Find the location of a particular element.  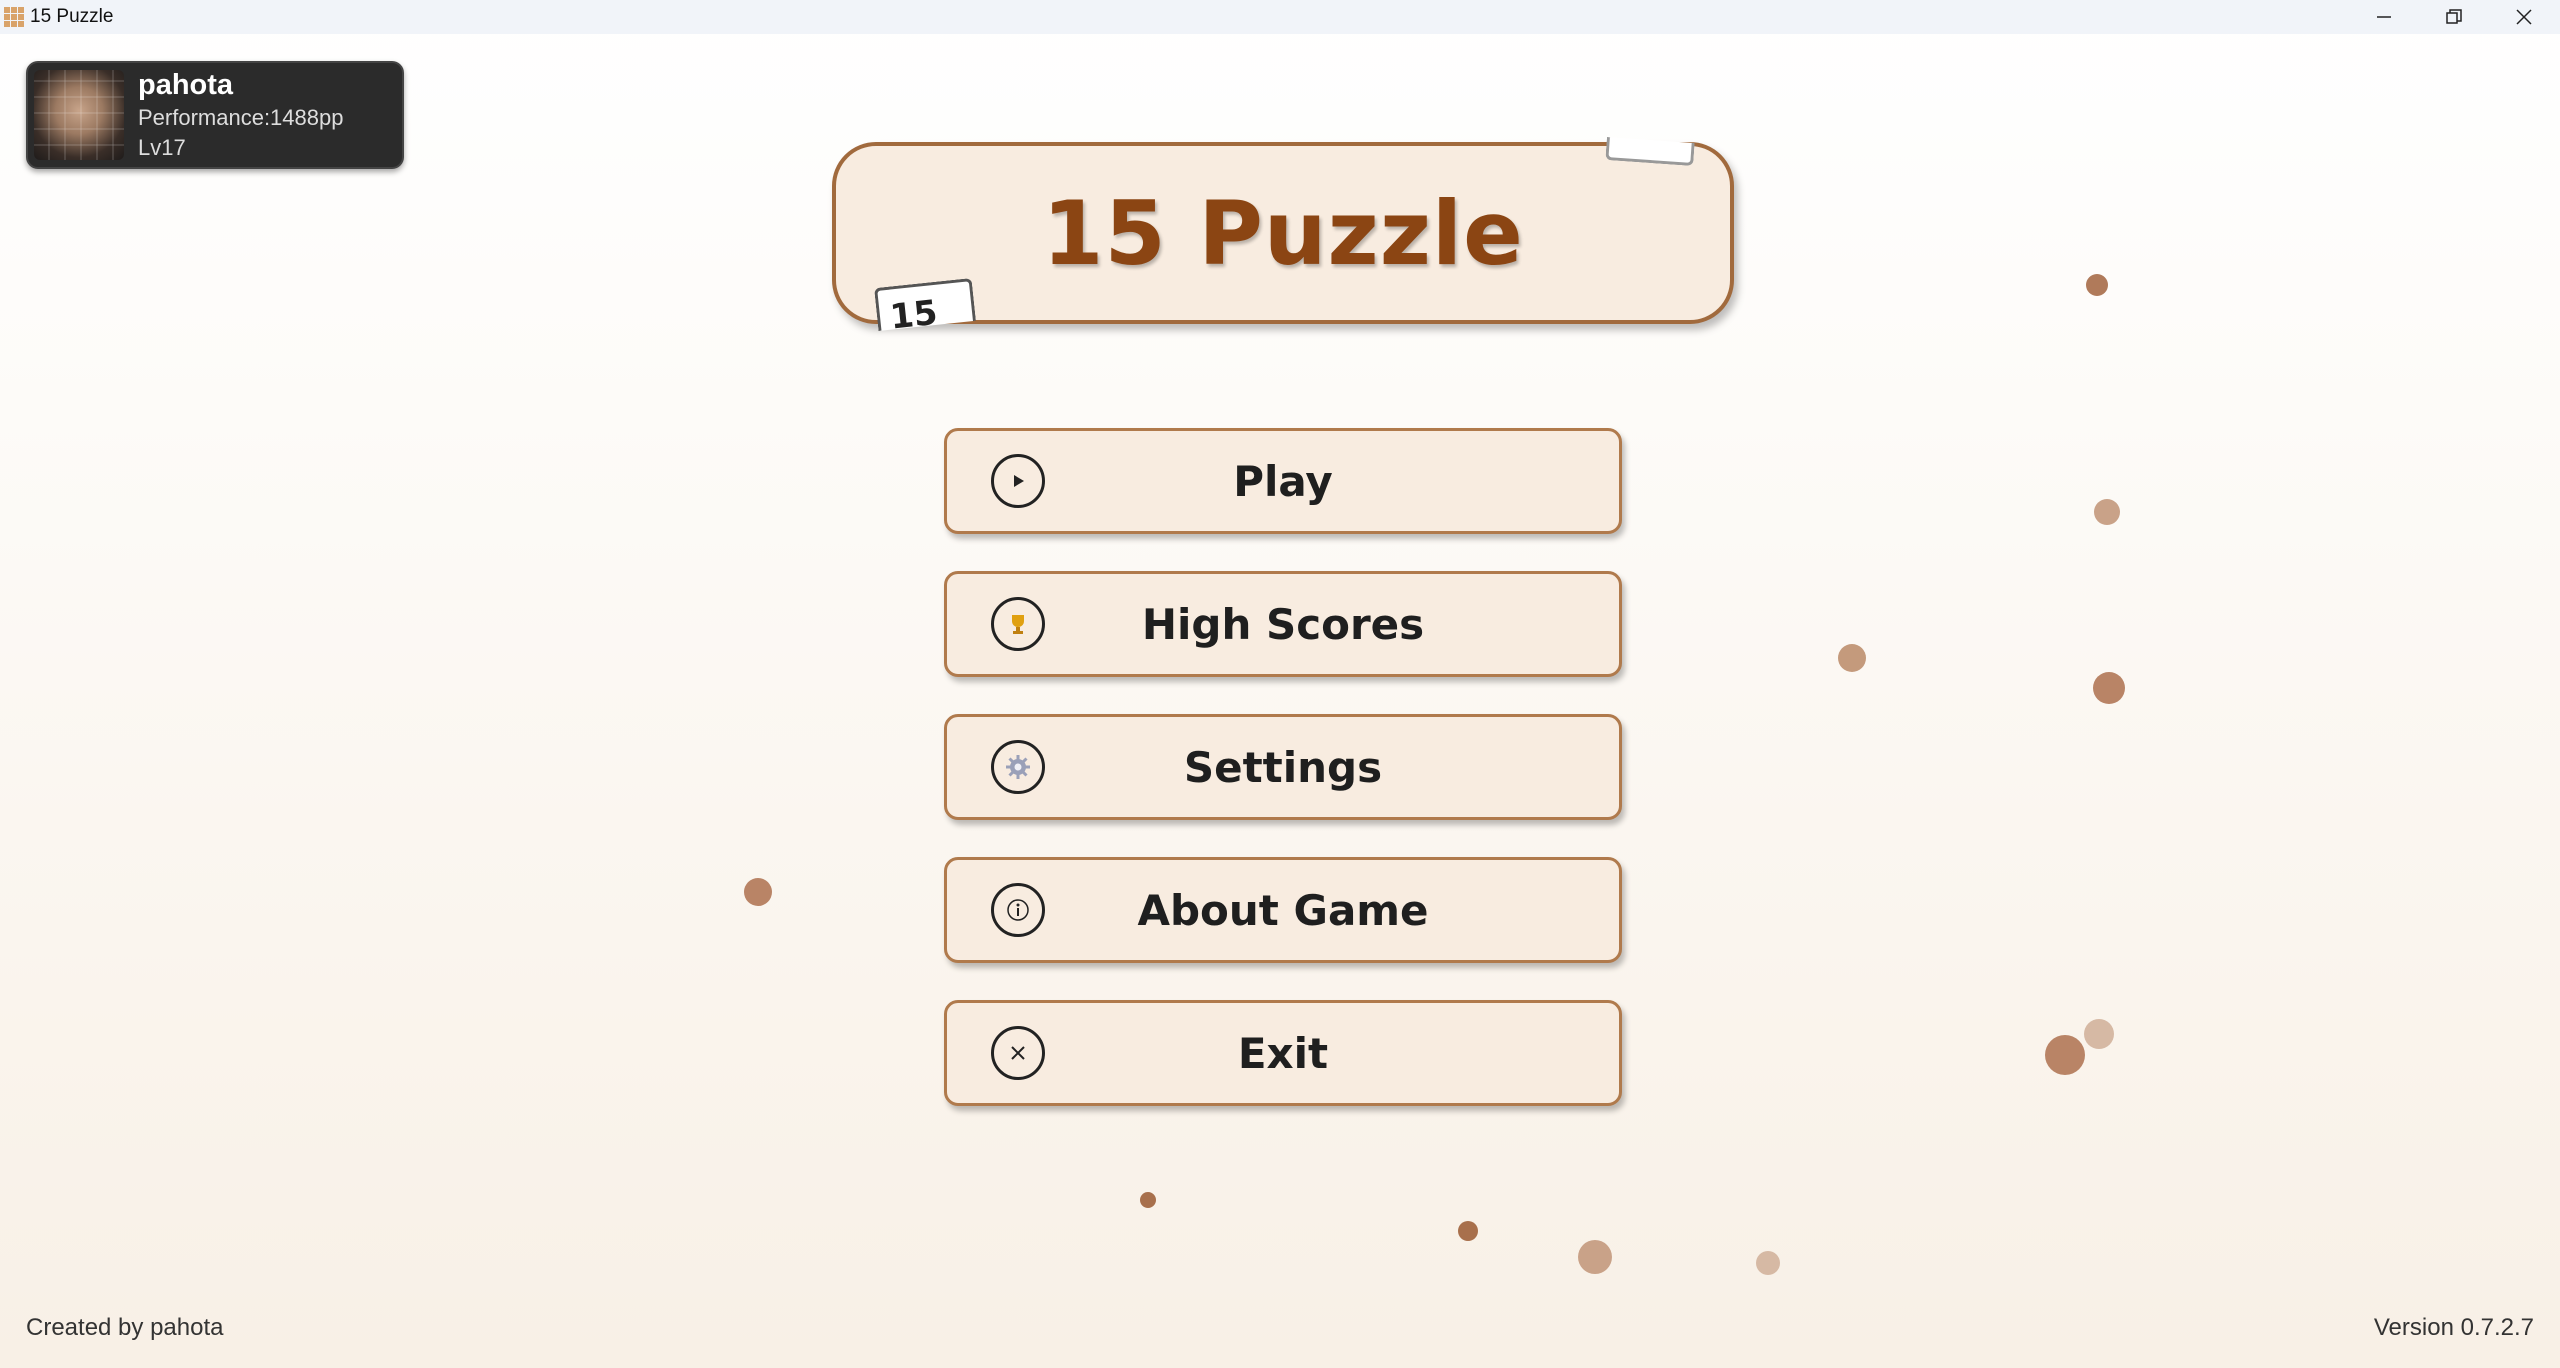

player-level: Lv17 is located at coordinates (162, 147).